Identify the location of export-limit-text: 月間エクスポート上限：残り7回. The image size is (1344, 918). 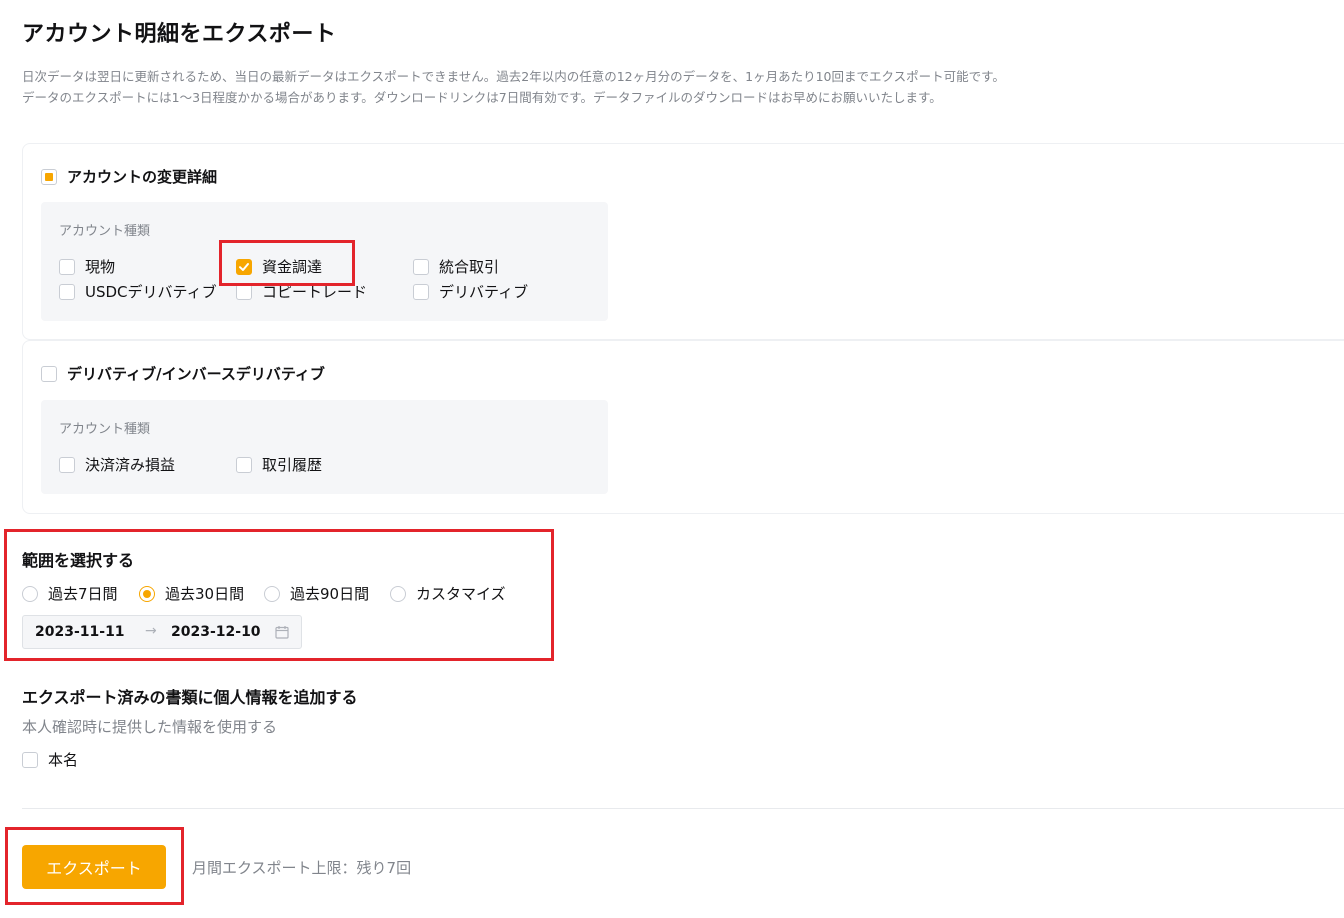
(302, 868).